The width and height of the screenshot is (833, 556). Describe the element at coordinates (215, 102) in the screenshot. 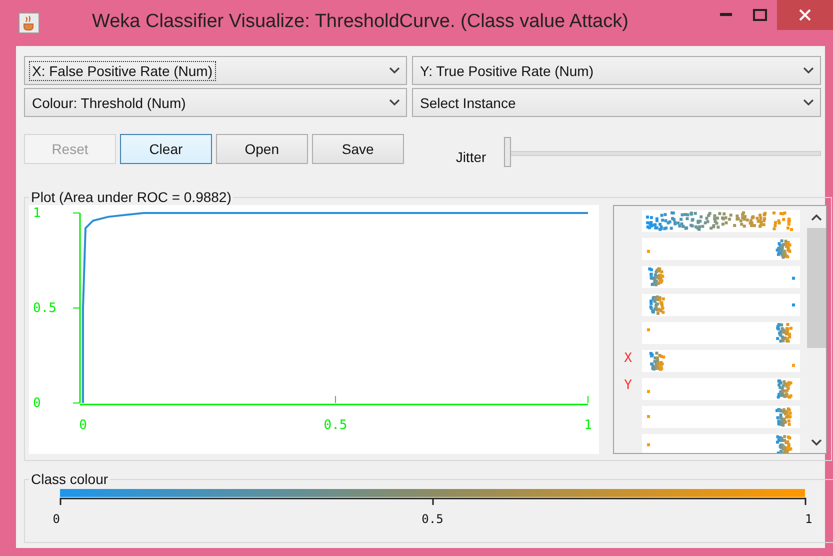

I see `dropdown: Colour: Threshold (Num)` at that location.